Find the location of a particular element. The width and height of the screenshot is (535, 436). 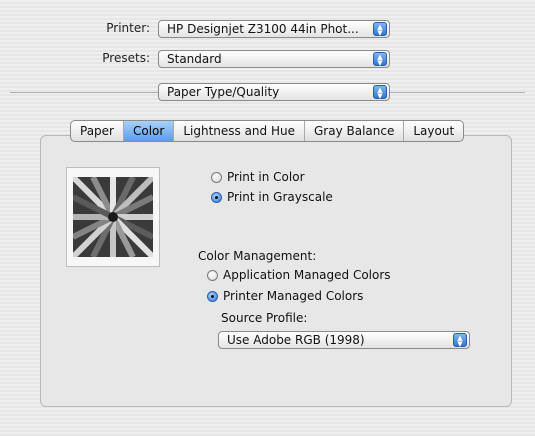

presets-value: Standard is located at coordinates (194, 59).